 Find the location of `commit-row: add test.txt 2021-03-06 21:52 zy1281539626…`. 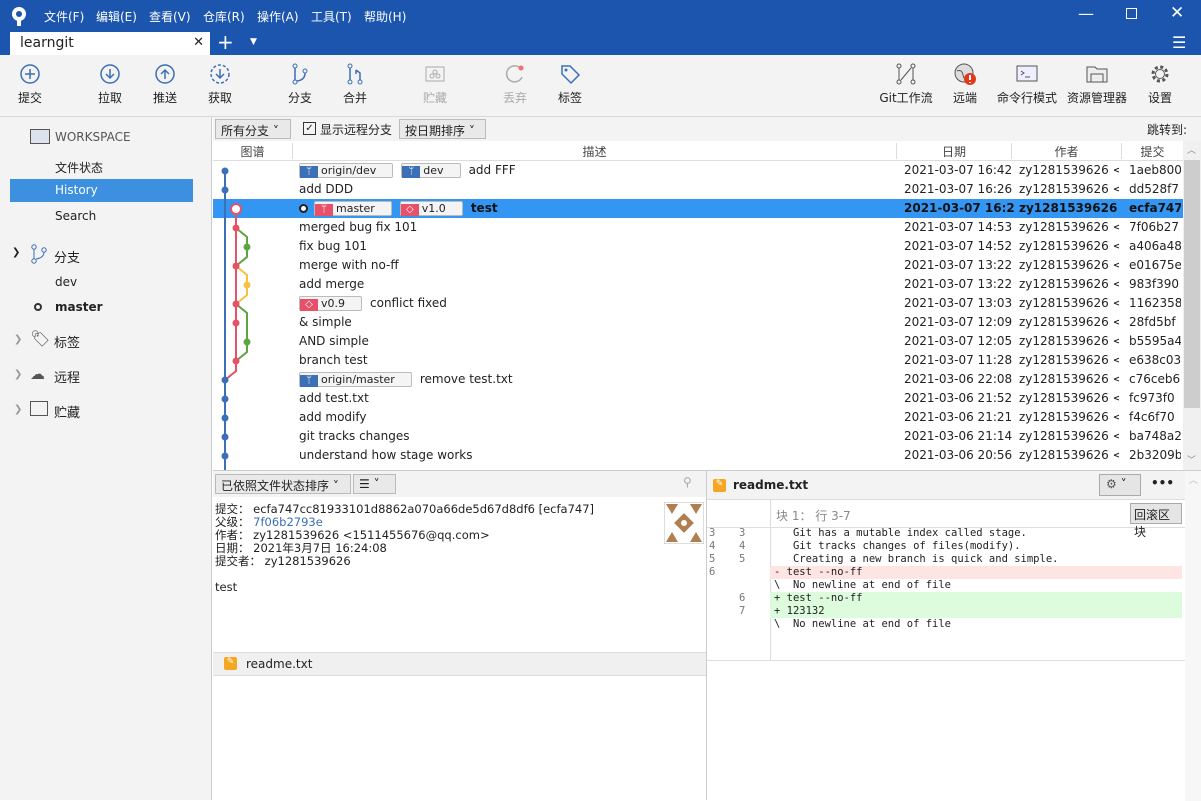

commit-row: add test.txt 2021-03-06 21:52 zy1281539626… is located at coordinates (698, 398).